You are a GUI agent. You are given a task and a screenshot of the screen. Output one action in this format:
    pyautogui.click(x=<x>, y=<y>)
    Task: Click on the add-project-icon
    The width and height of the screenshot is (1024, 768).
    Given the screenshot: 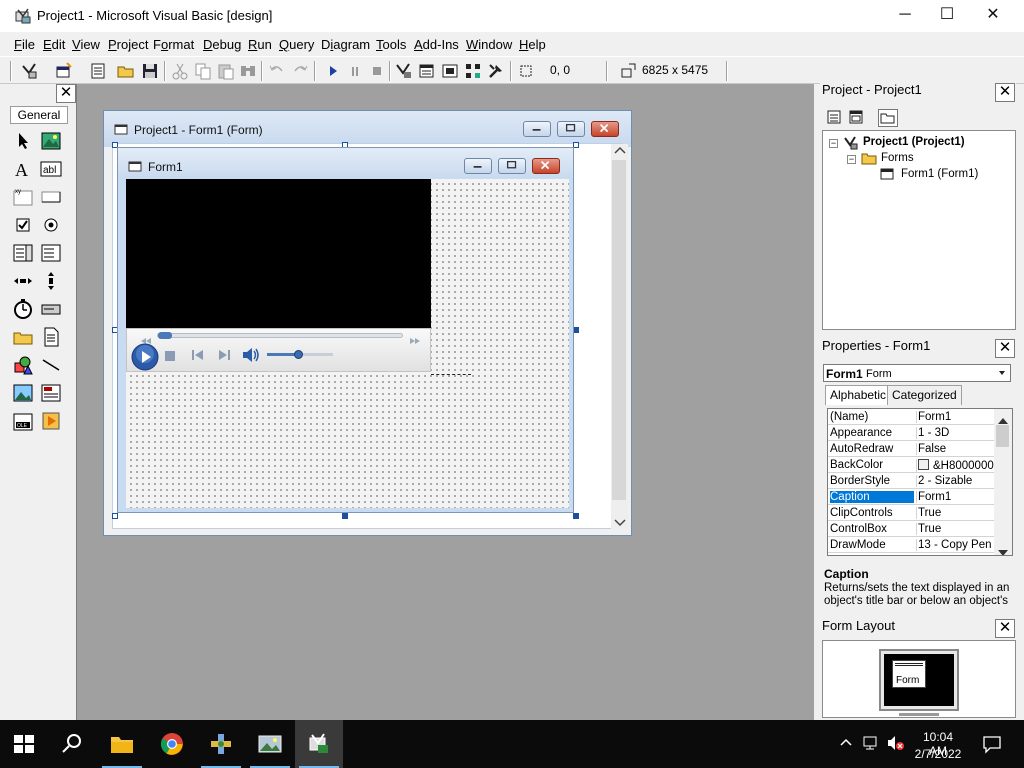 What is the action you would take?
    pyautogui.click(x=30, y=71)
    